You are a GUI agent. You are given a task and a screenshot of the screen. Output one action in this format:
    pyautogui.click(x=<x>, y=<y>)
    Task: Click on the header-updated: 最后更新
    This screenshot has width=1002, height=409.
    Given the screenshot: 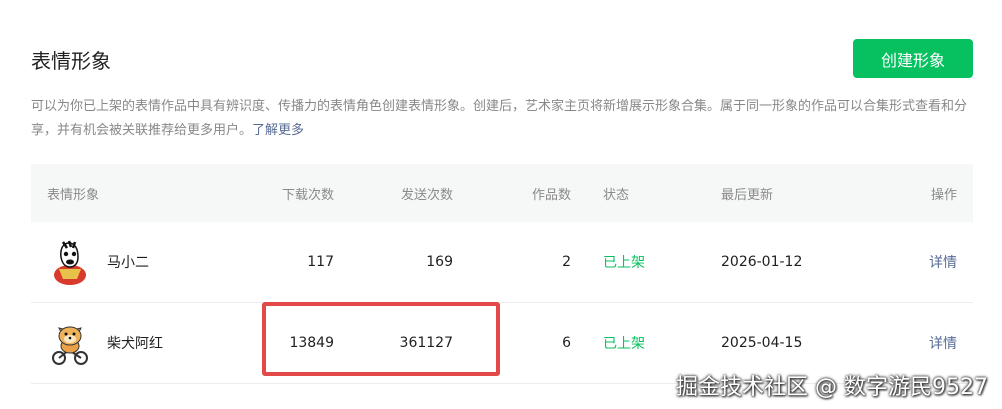 What is the action you would take?
    pyautogui.click(x=747, y=195)
    